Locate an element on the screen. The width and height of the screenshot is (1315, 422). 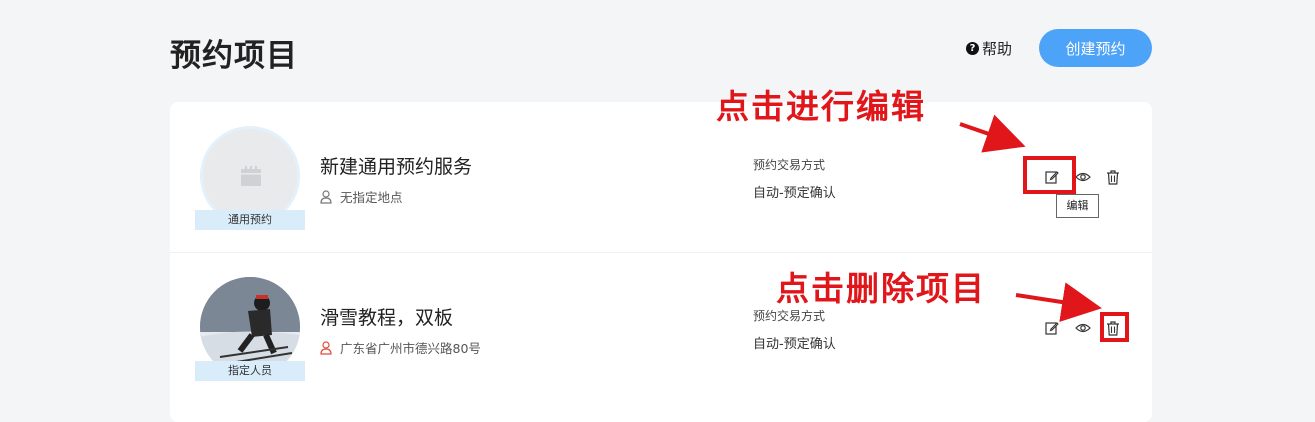
method-label: 预约交易方式 is located at coordinates (789, 165).